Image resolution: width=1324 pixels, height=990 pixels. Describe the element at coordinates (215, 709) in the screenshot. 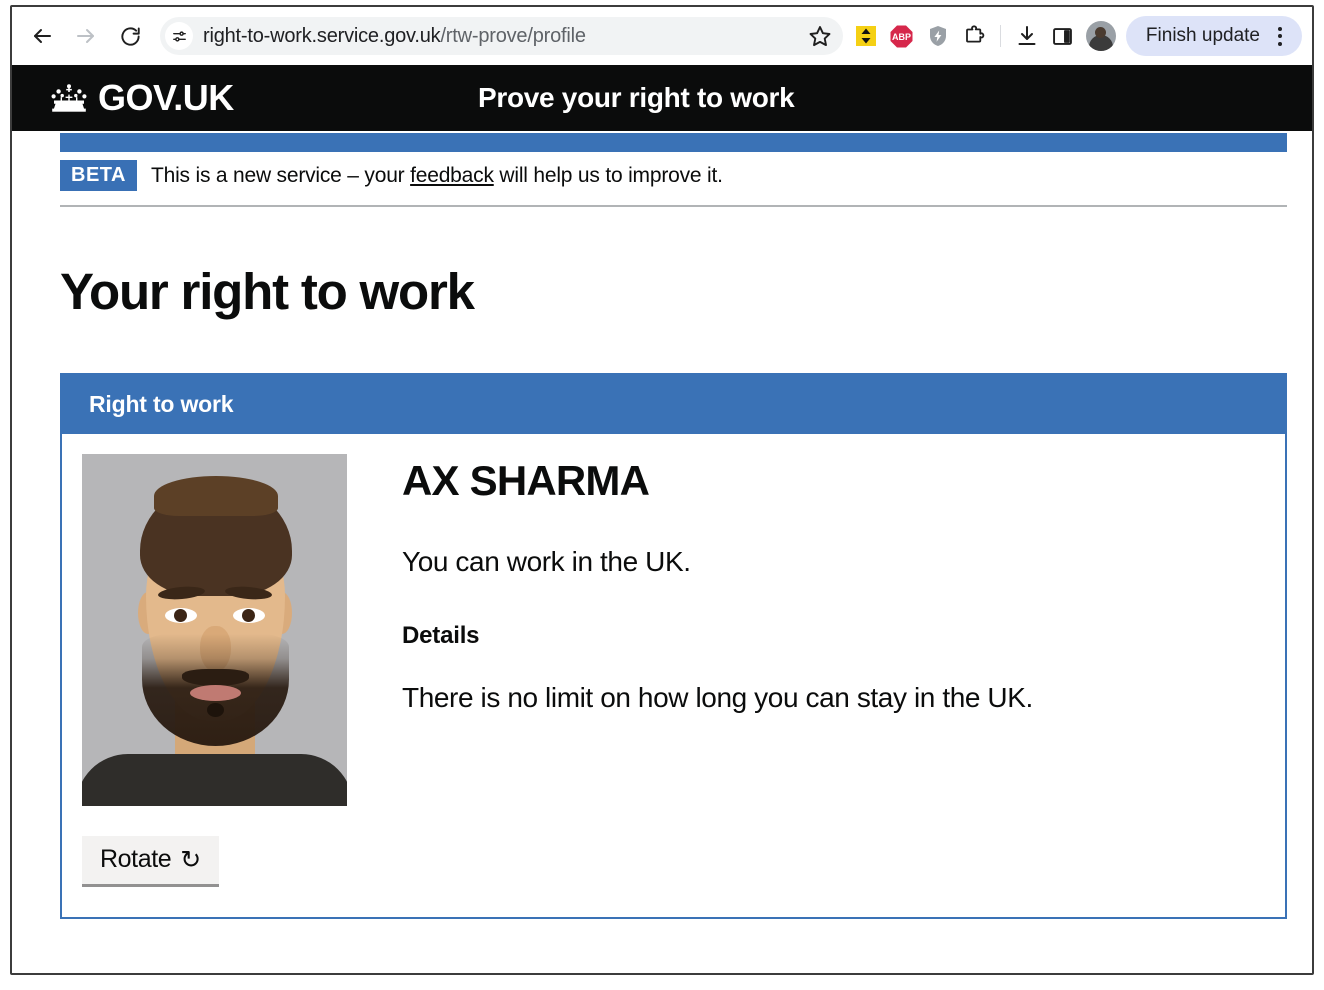

I see `photo-soul-patch` at that location.